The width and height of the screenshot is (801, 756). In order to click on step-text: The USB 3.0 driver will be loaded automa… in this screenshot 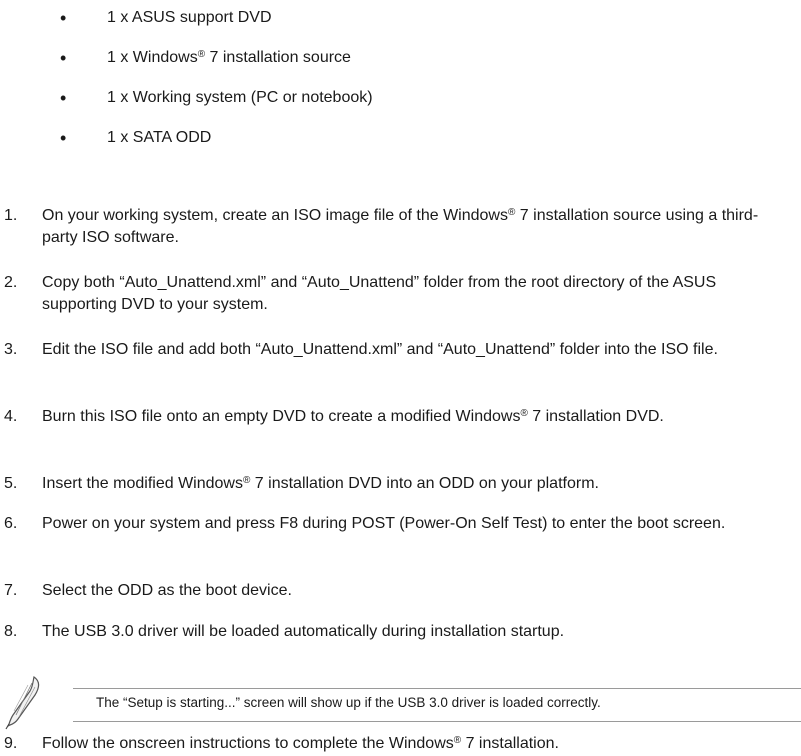, I will do `click(303, 631)`.